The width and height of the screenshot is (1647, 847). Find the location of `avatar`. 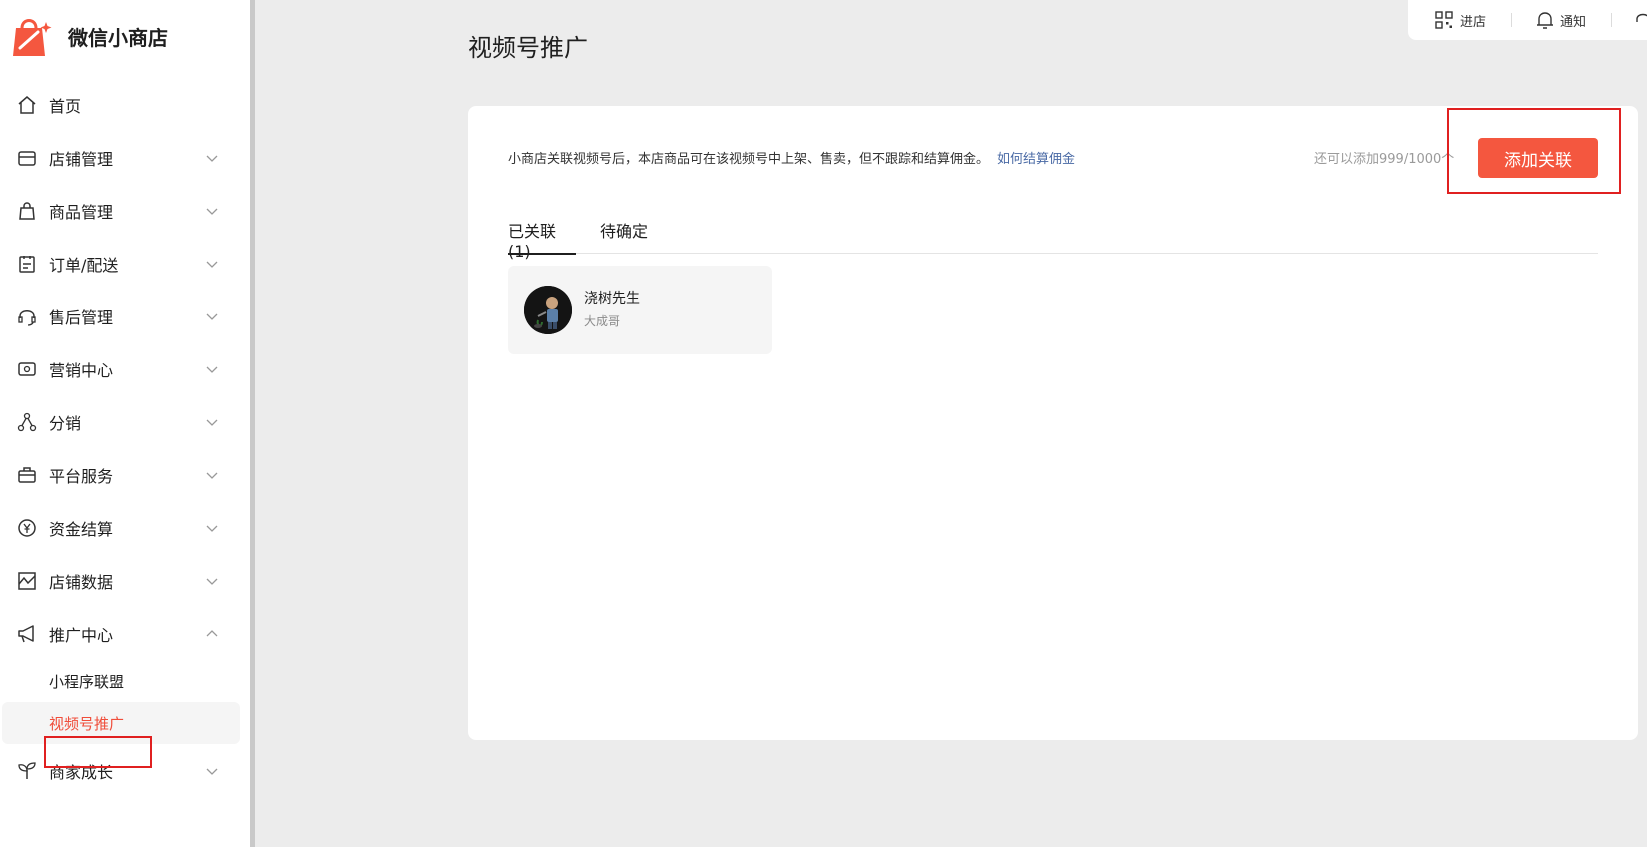

avatar is located at coordinates (548, 310).